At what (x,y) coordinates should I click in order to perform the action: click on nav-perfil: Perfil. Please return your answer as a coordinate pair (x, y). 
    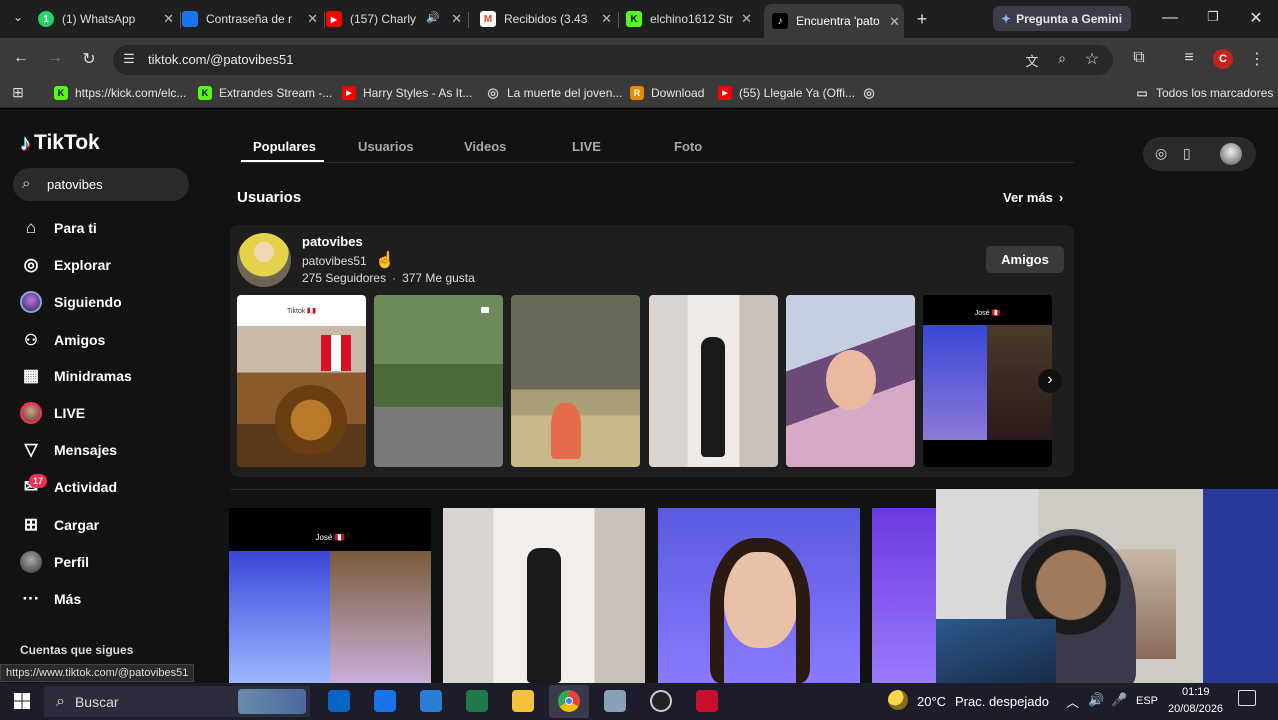
    Looking at the image, I should click on (54, 562).